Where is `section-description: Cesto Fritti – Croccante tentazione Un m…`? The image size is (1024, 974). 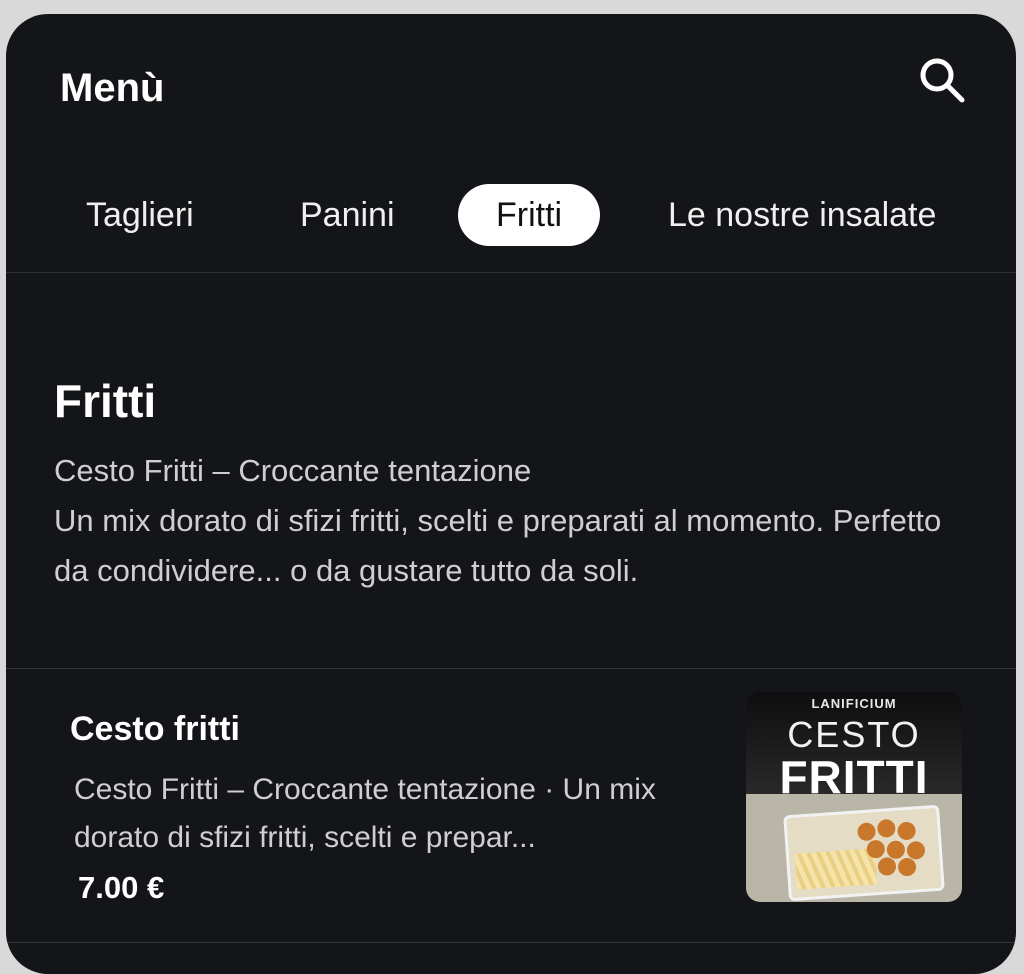 section-description: Cesto Fritti – Croccante tentazione Un m… is located at coordinates (514, 521).